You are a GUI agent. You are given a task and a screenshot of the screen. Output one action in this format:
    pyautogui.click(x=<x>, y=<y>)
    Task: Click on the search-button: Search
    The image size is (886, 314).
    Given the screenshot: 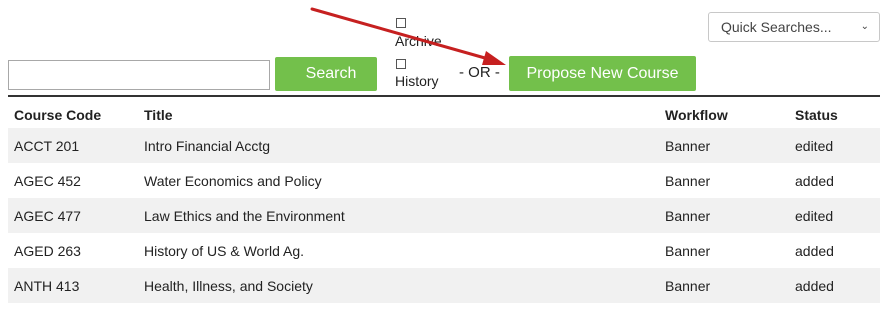 What is the action you would take?
    pyautogui.click(x=326, y=74)
    